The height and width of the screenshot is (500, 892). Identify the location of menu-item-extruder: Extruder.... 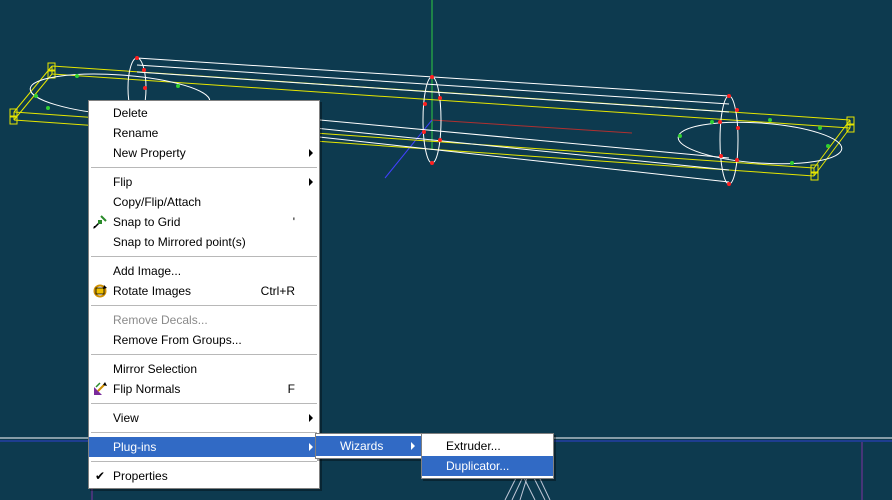
(487, 446).